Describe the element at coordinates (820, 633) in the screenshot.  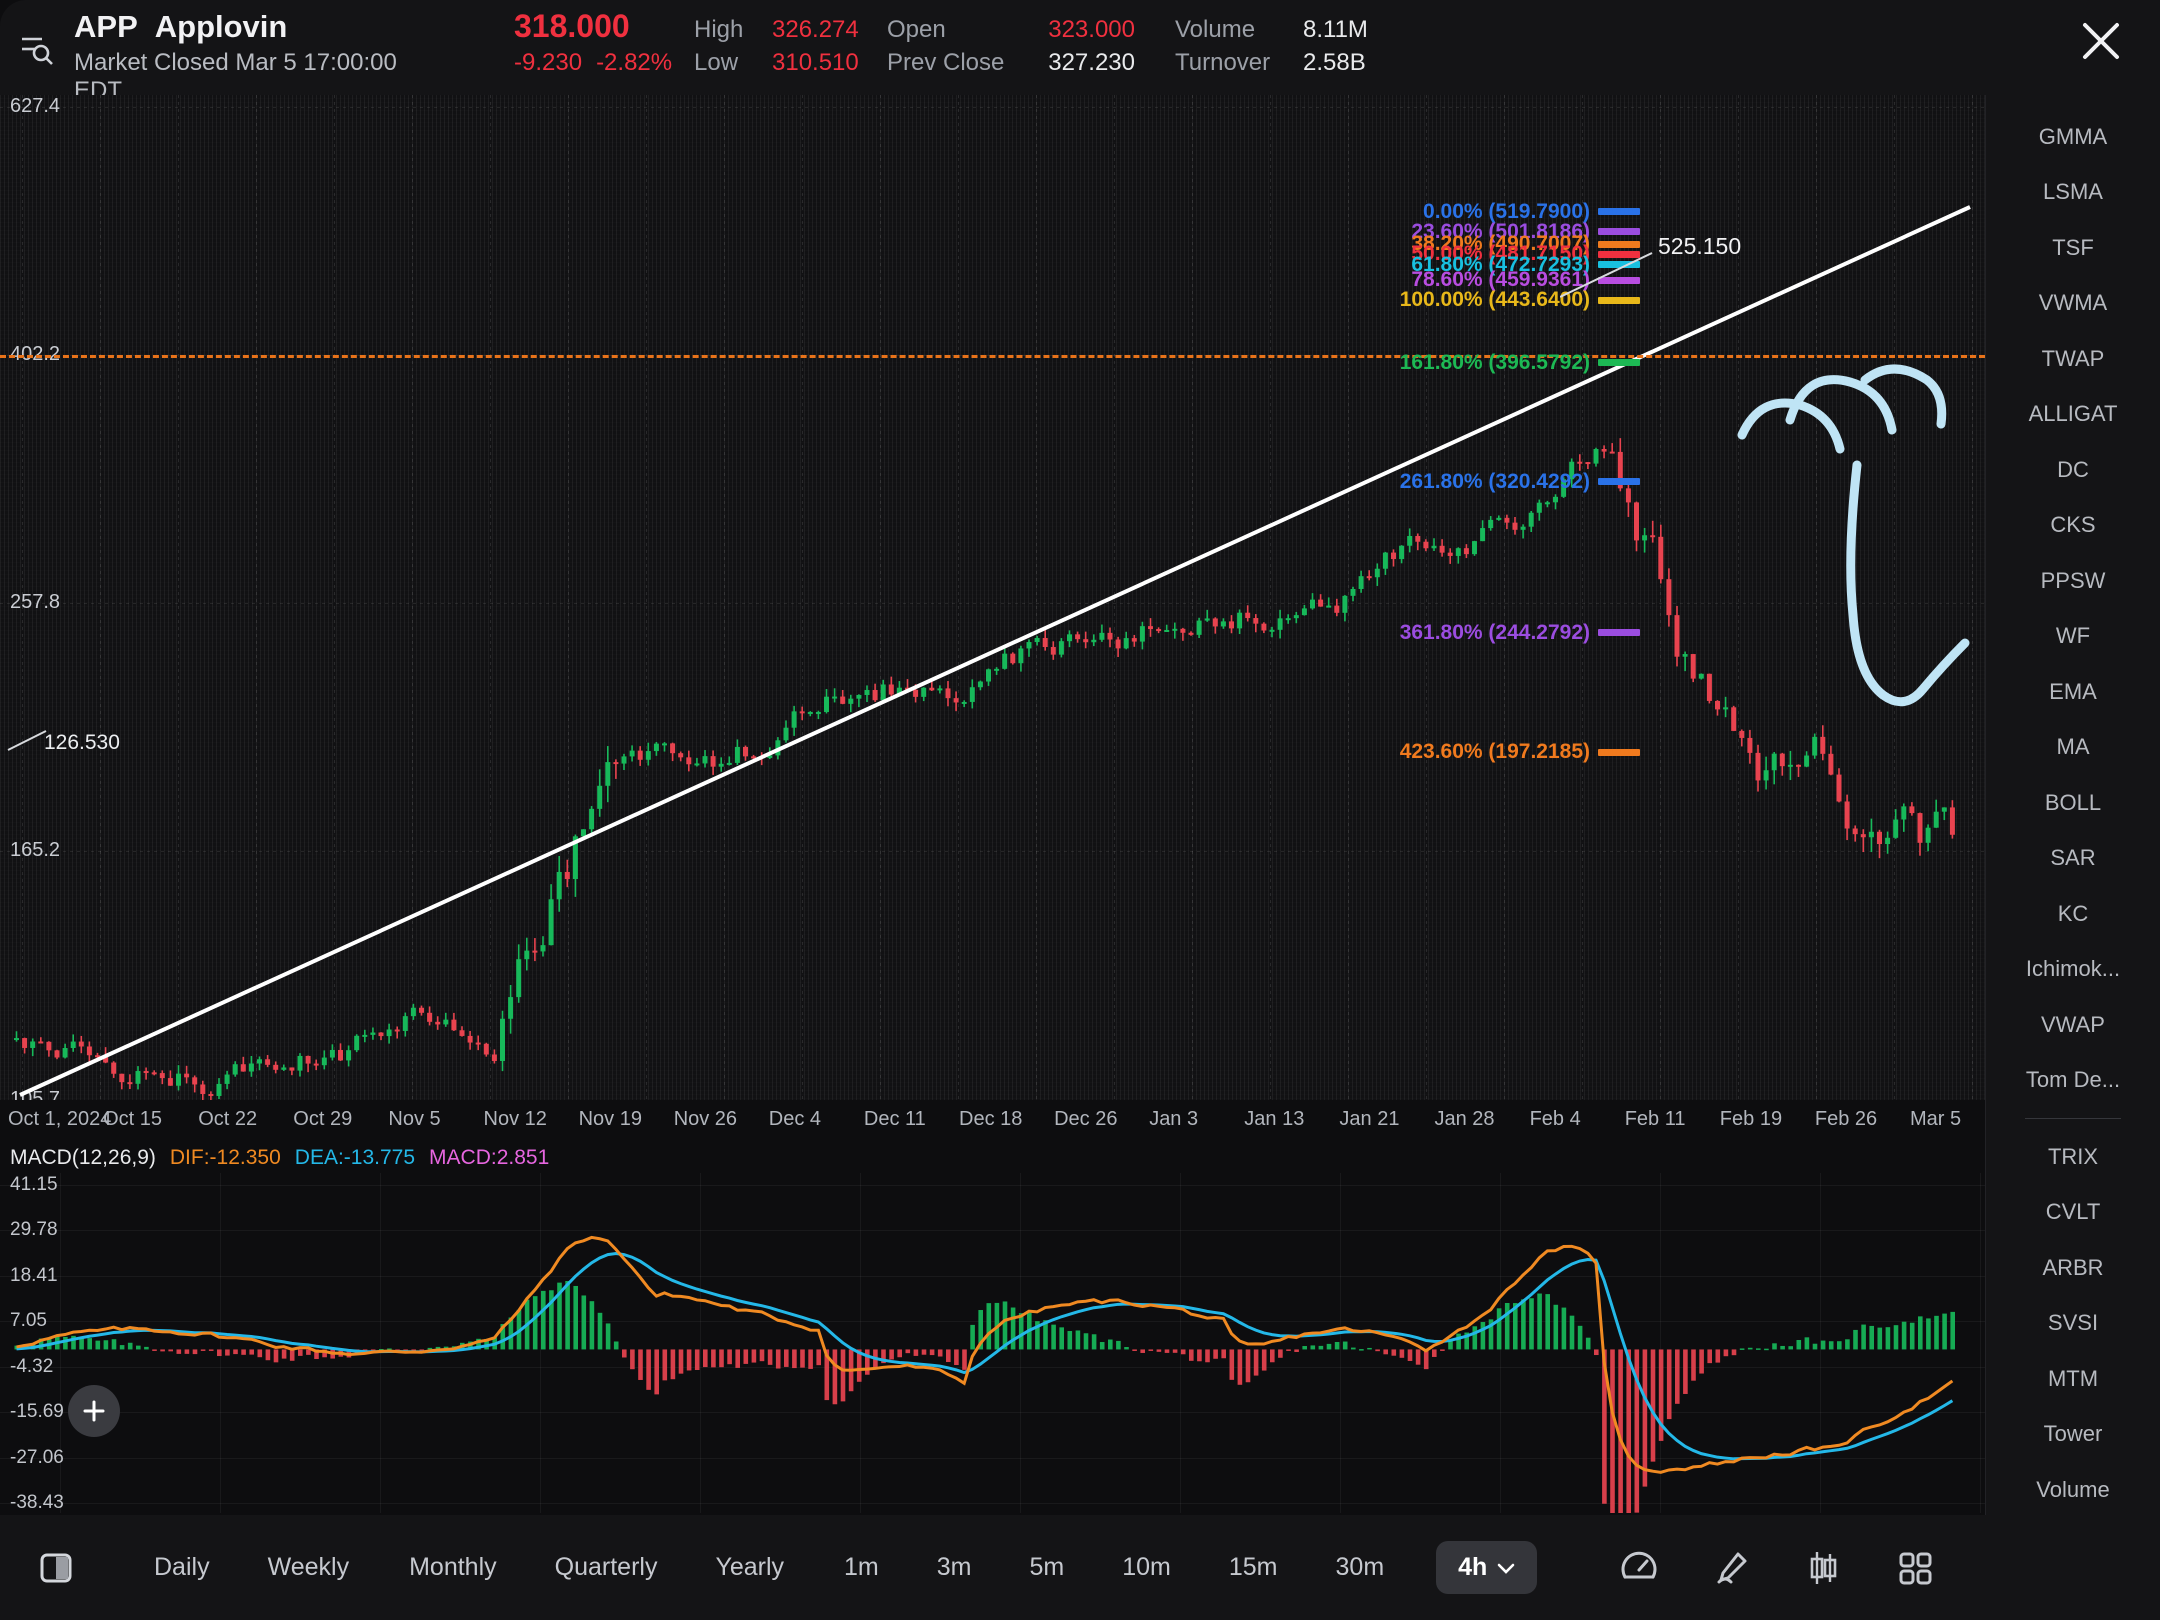
I see `fib-level-row: 361.80% (244.2792)` at that location.